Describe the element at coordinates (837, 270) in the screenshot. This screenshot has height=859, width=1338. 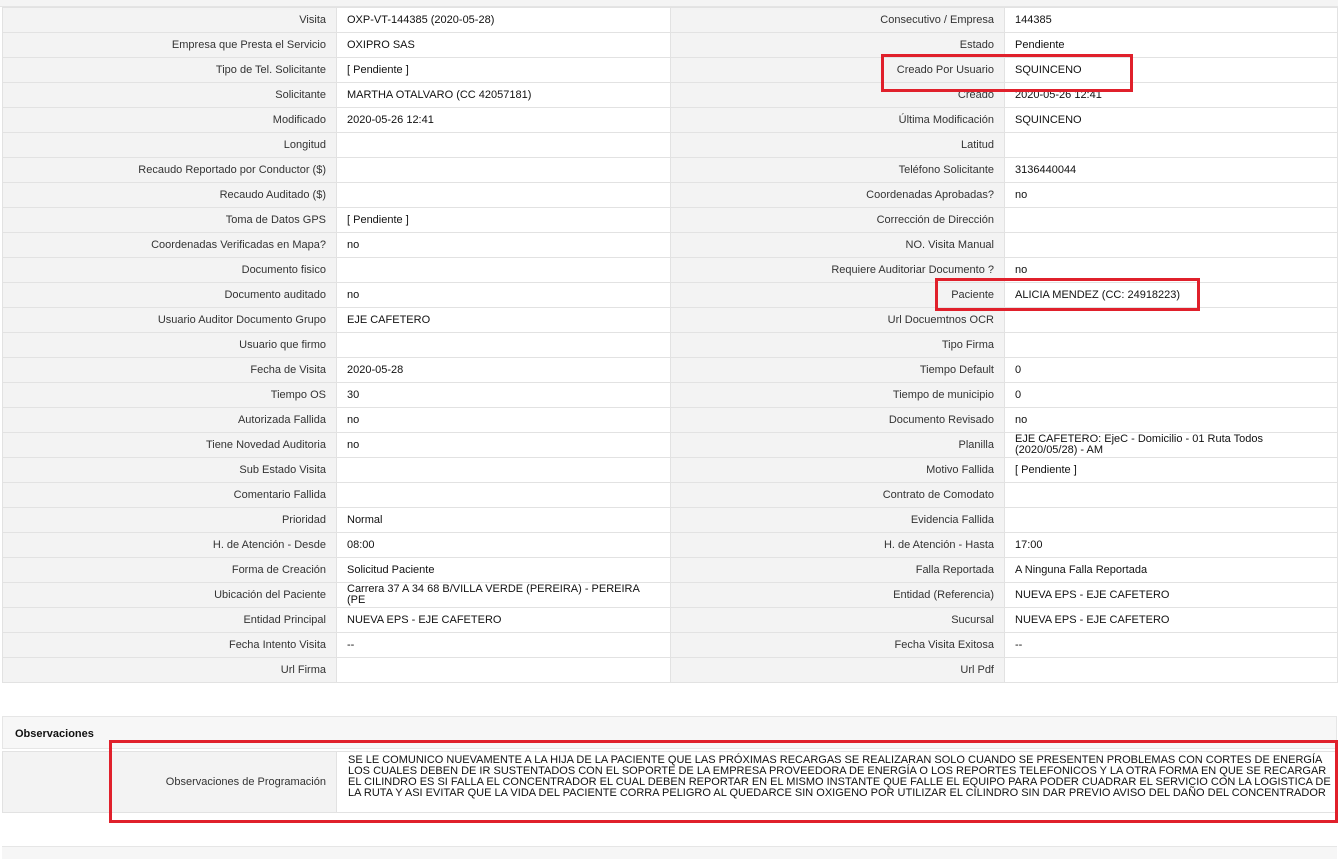
I see `field-label: Requiere Auditoriar Documento ?` at that location.